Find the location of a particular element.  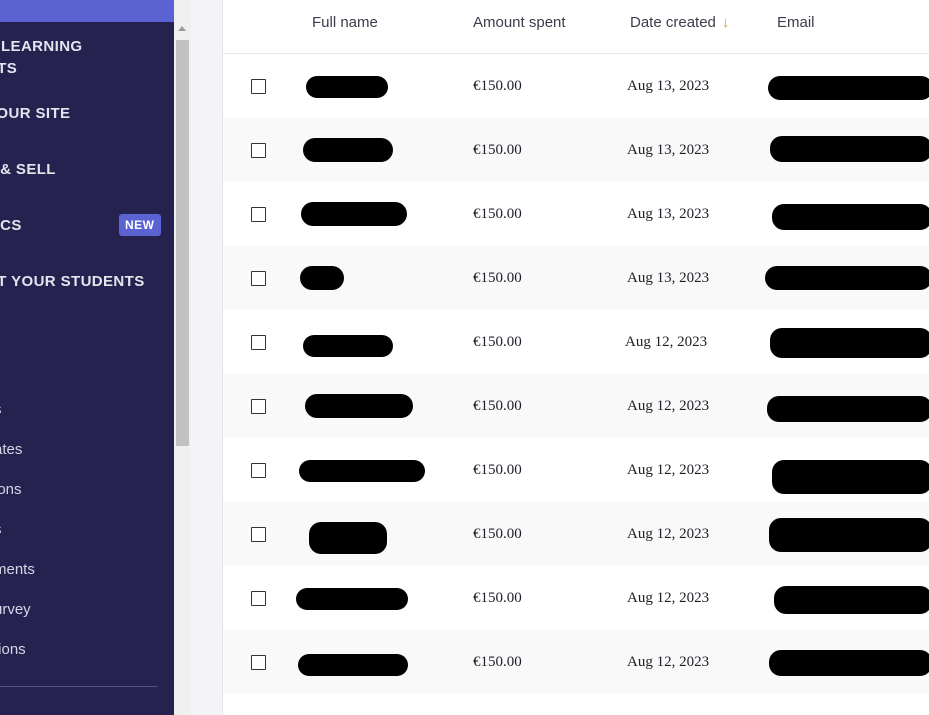

column-header-date-created: Date created ↓ is located at coordinates (679, 22).